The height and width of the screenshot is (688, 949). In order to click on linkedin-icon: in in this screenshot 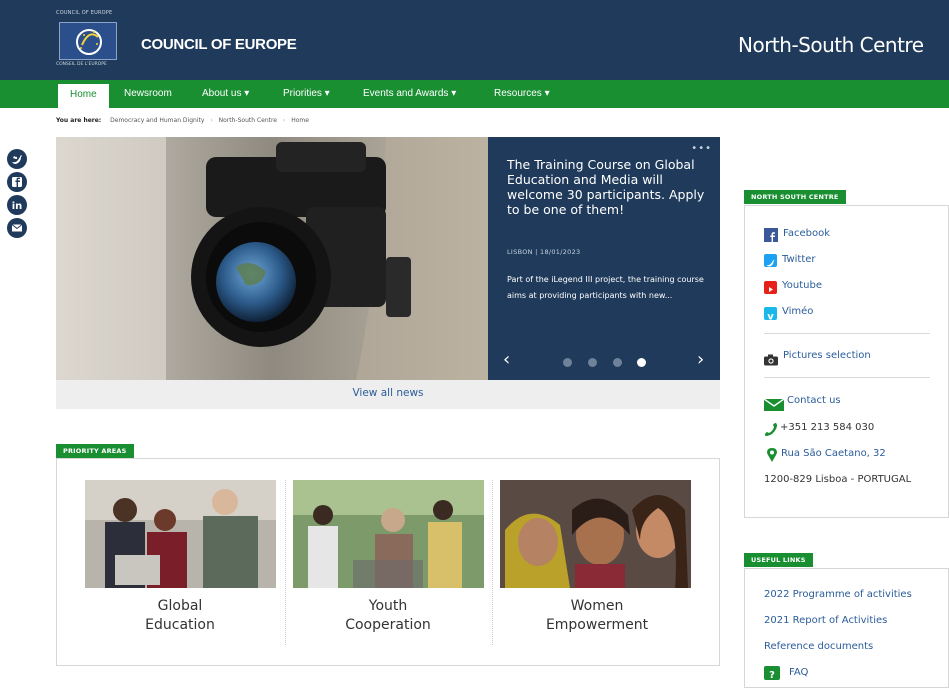, I will do `click(17, 205)`.